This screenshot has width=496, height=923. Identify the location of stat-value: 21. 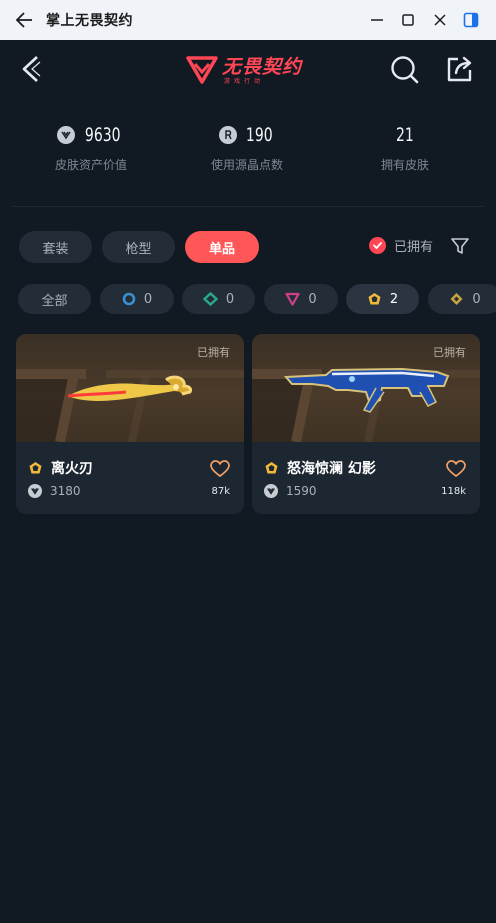
(405, 135).